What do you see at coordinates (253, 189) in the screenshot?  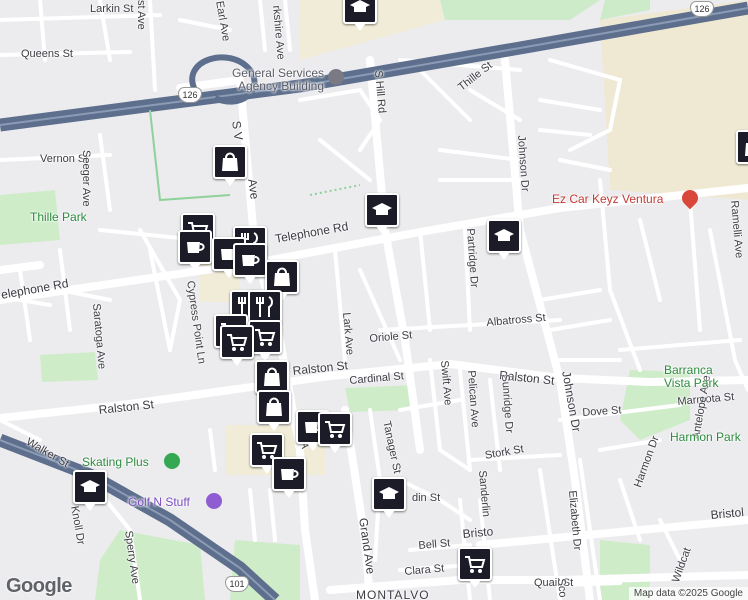 I see `street-label: Ave` at bounding box center [253, 189].